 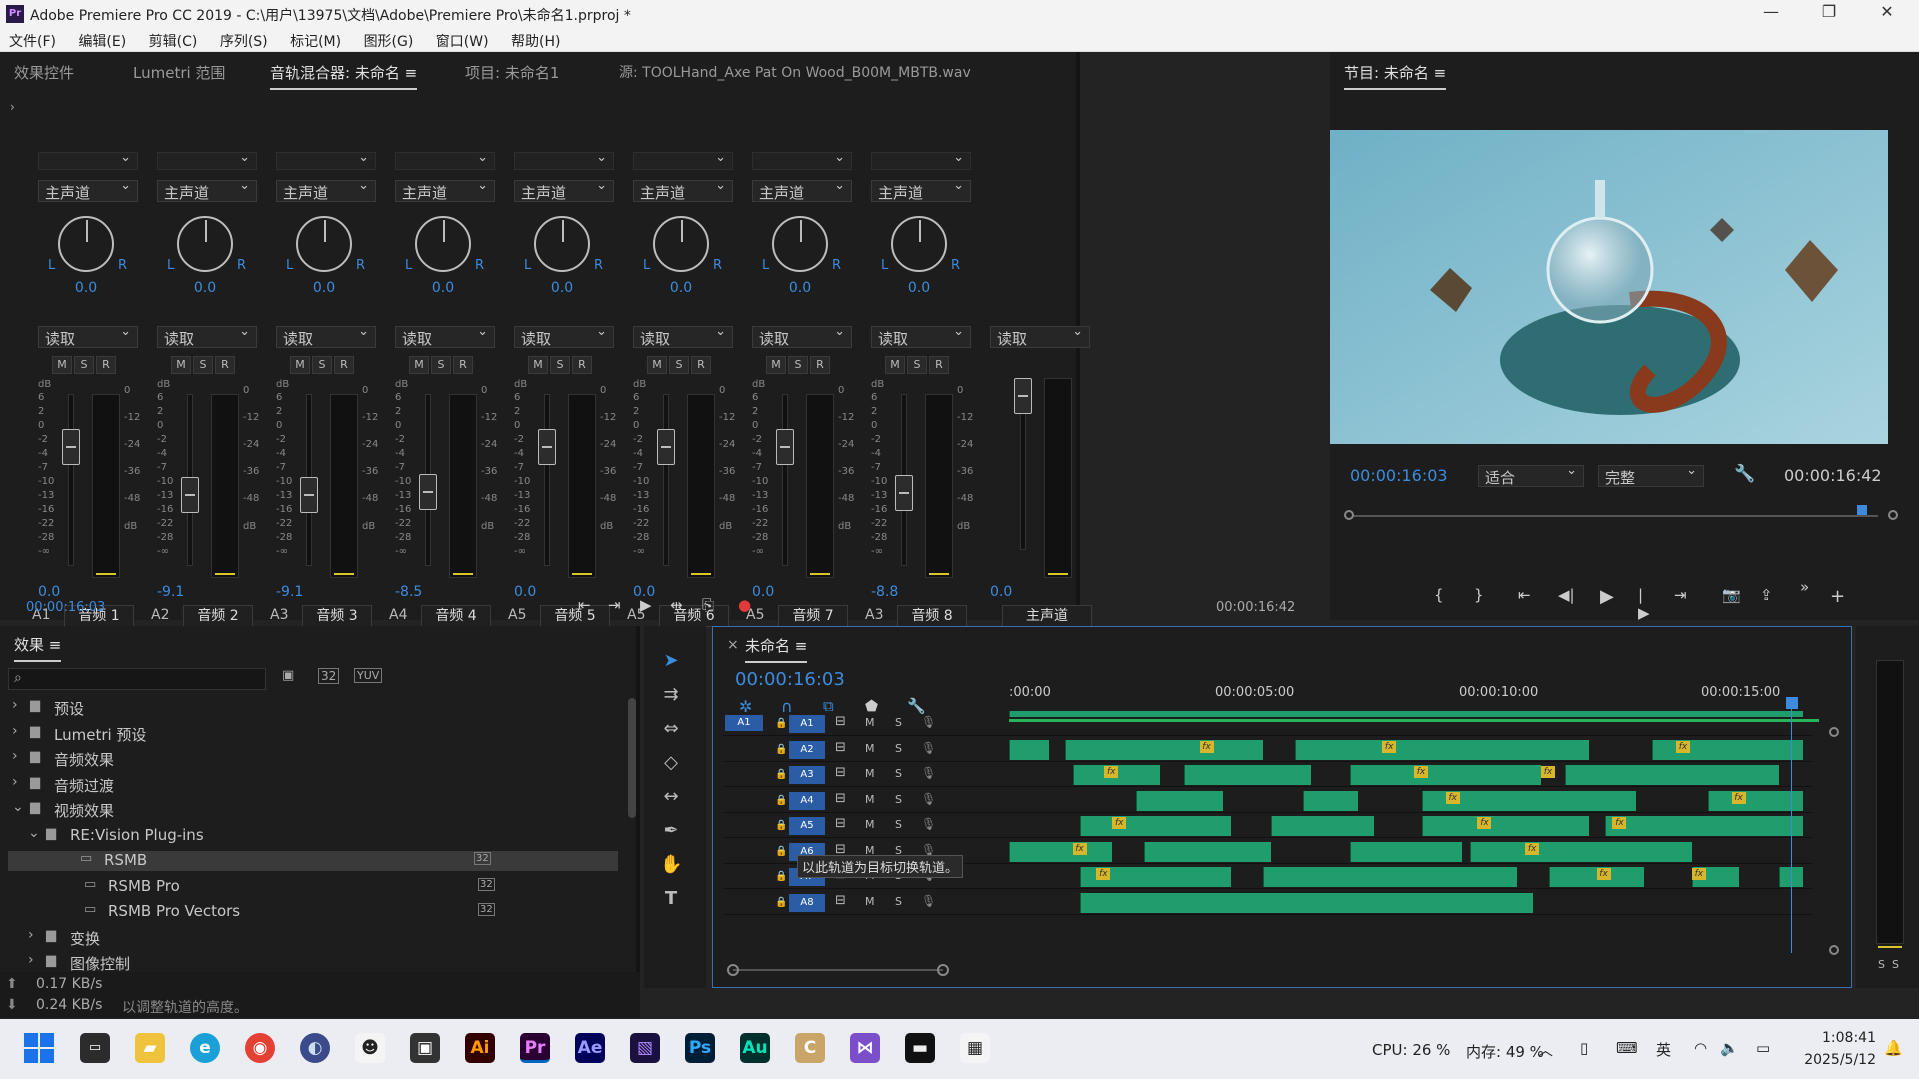 What do you see at coordinates (1047, 616) in the screenshot?
I see `master-name: 主声道` at bounding box center [1047, 616].